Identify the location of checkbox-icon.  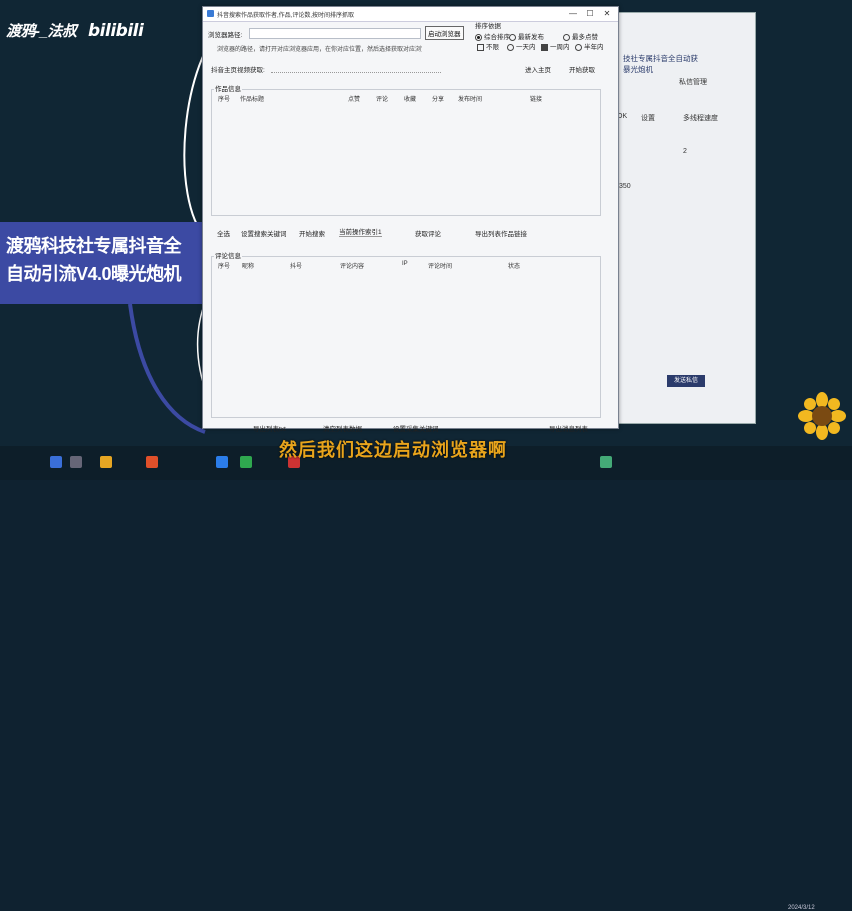
(480, 47).